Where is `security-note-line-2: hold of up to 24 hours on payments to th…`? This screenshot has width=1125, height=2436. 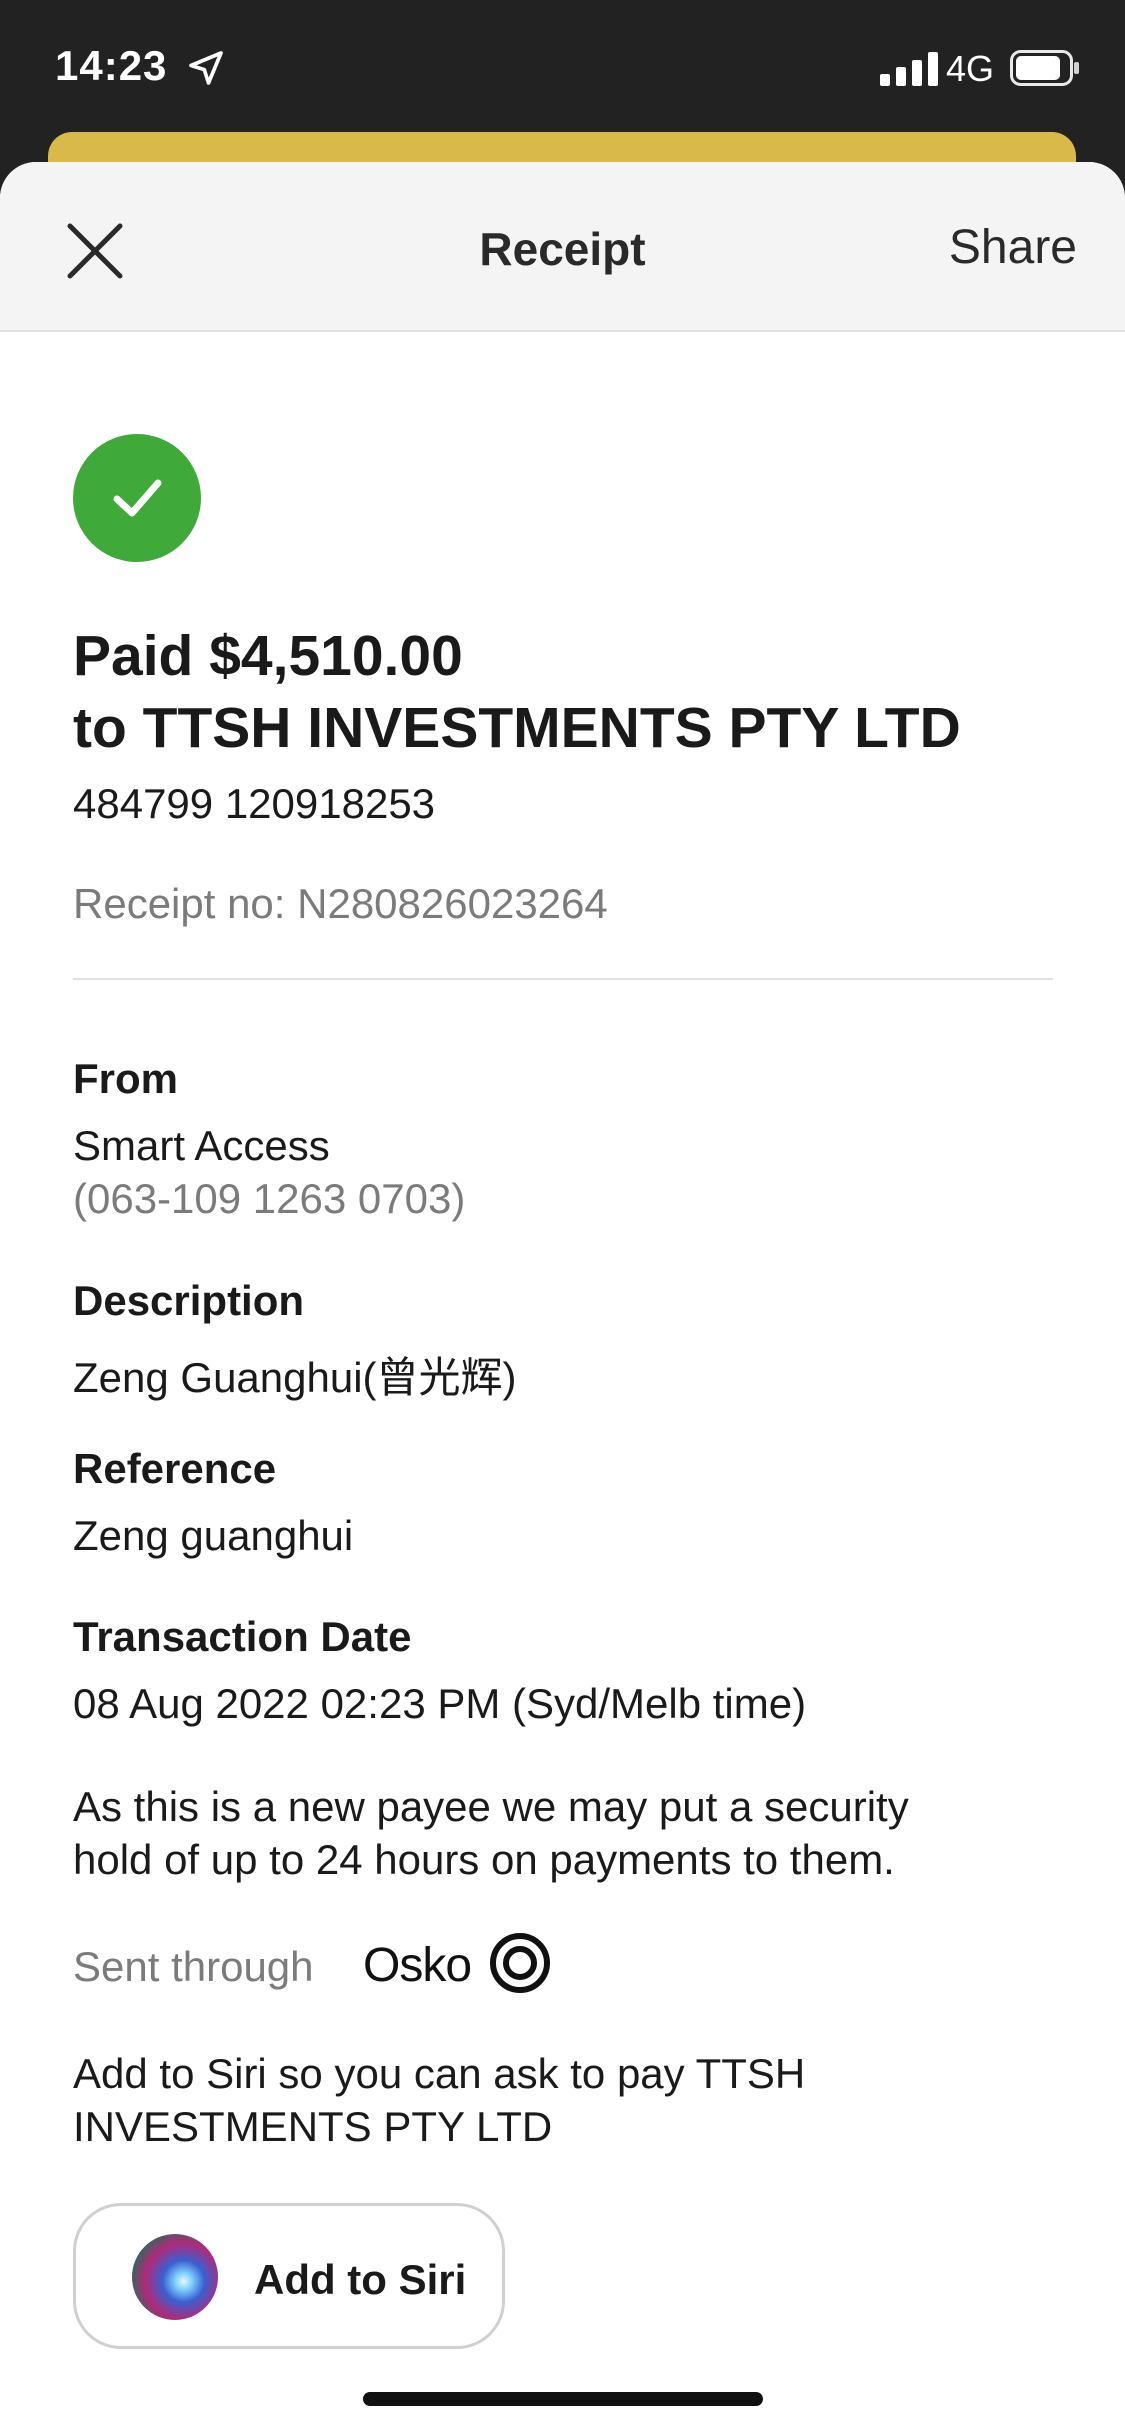 security-note-line-2: hold of up to 24 hours on payments to th… is located at coordinates (484, 1859).